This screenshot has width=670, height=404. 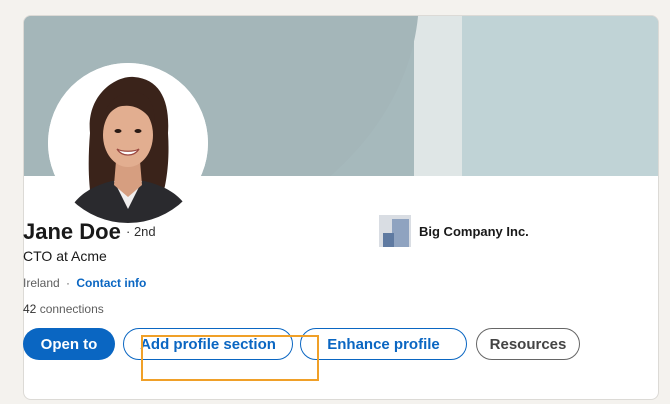 What do you see at coordinates (65, 256) in the screenshot?
I see `profile-headline: CTO at Acme` at bounding box center [65, 256].